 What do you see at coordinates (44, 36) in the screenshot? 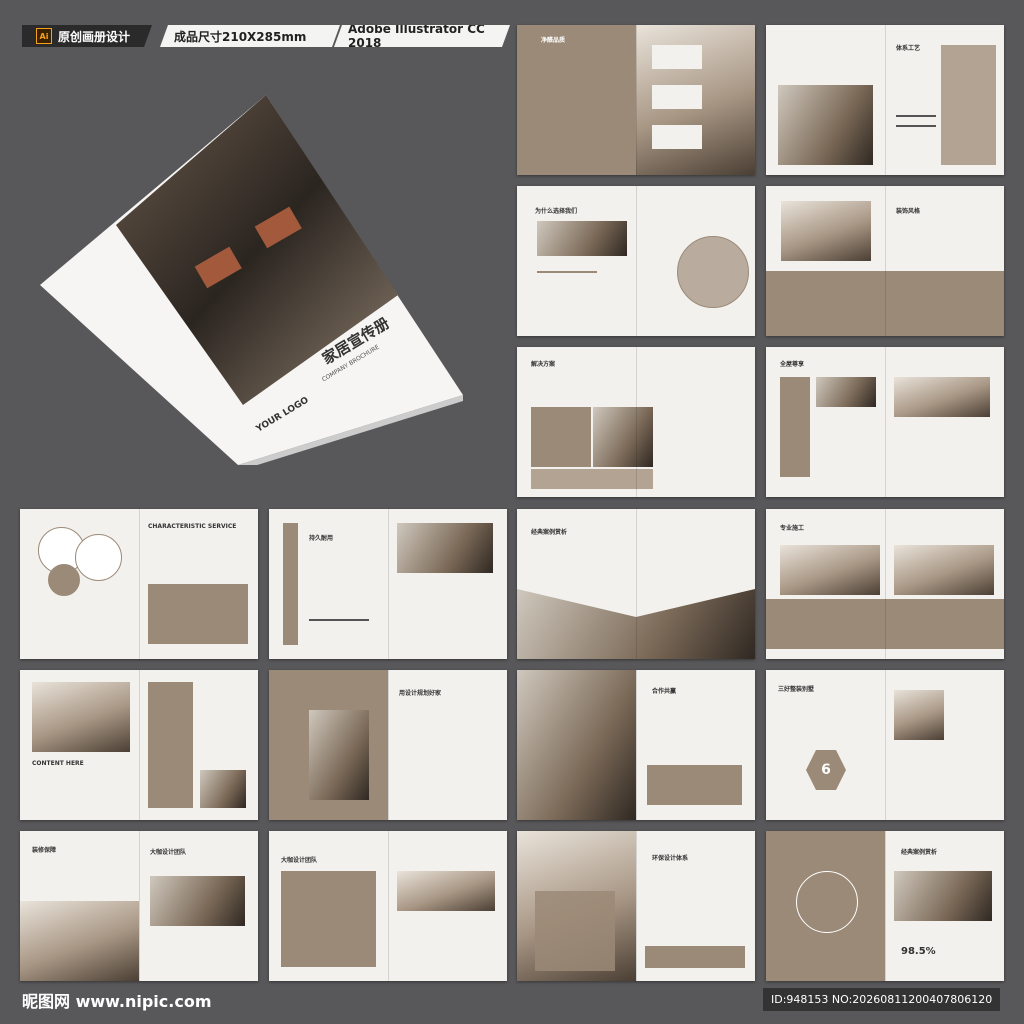
I see `illustrator-icon: Ai` at bounding box center [44, 36].